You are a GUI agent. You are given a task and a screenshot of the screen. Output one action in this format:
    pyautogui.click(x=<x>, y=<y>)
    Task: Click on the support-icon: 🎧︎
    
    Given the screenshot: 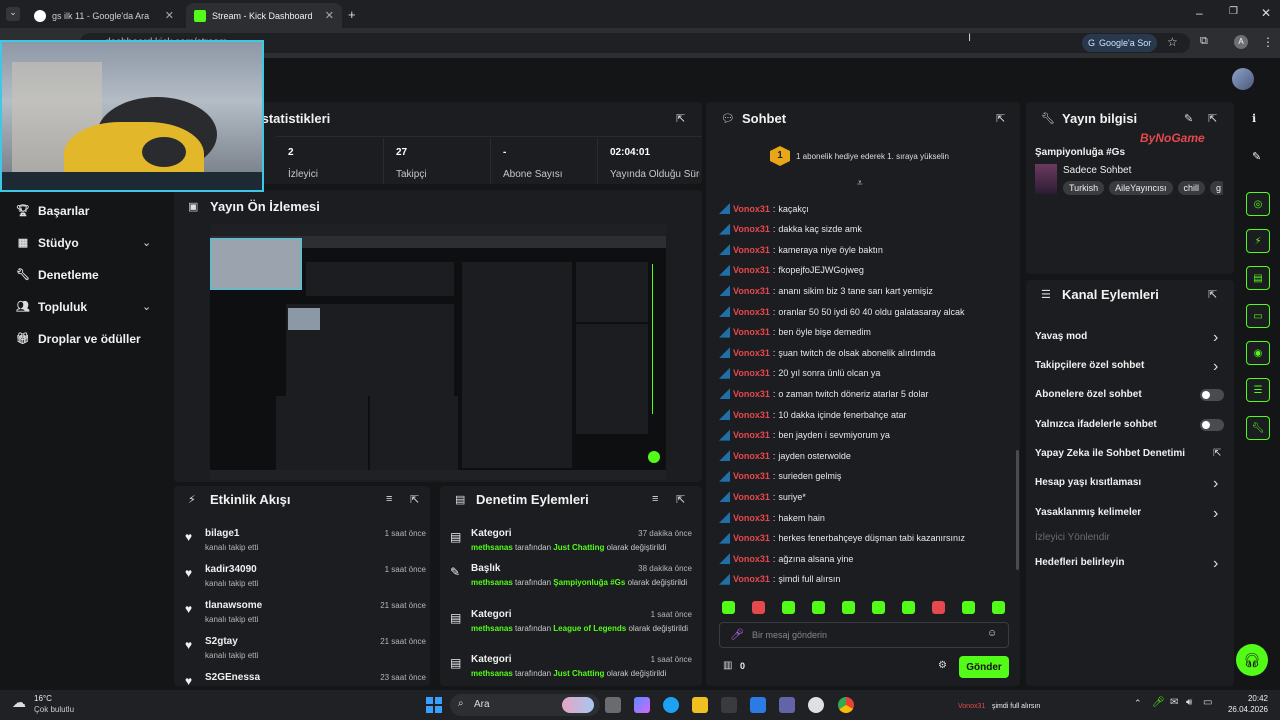 What is the action you would take?
    pyautogui.click(x=1252, y=660)
    